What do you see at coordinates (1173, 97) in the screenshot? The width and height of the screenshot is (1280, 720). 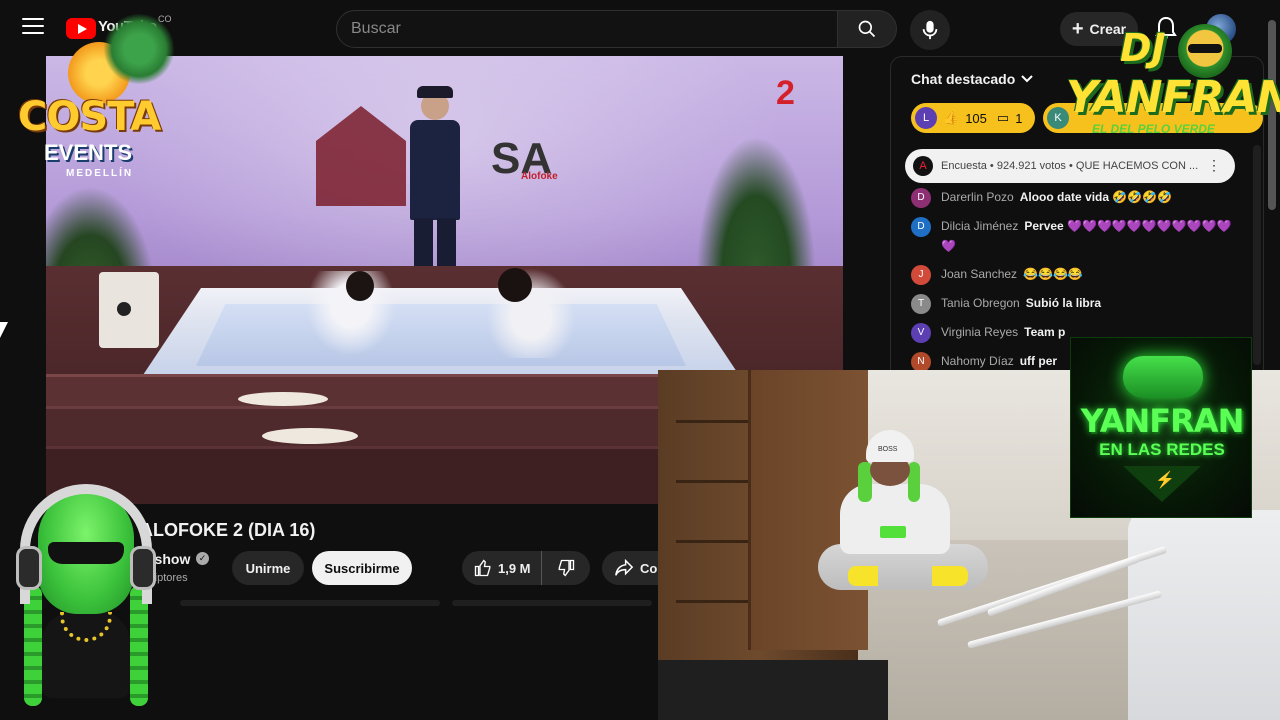 I see `dj-logo-name: YANFRAN` at bounding box center [1173, 97].